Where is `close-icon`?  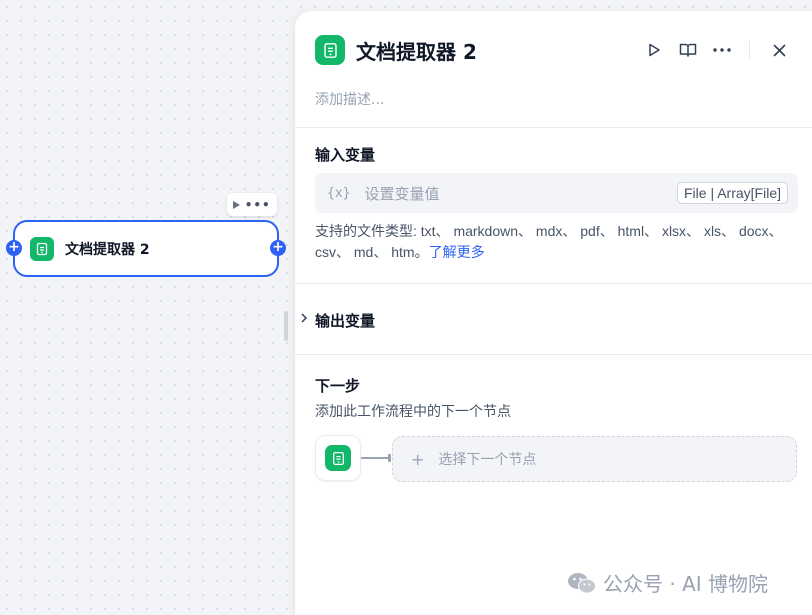
close-icon is located at coordinates (779, 50).